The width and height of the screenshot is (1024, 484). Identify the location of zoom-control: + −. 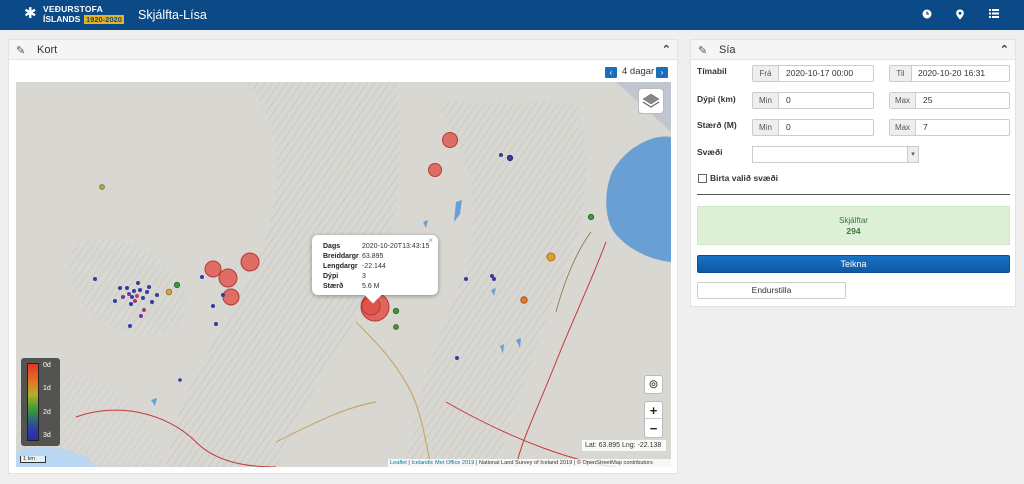
(653, 419).